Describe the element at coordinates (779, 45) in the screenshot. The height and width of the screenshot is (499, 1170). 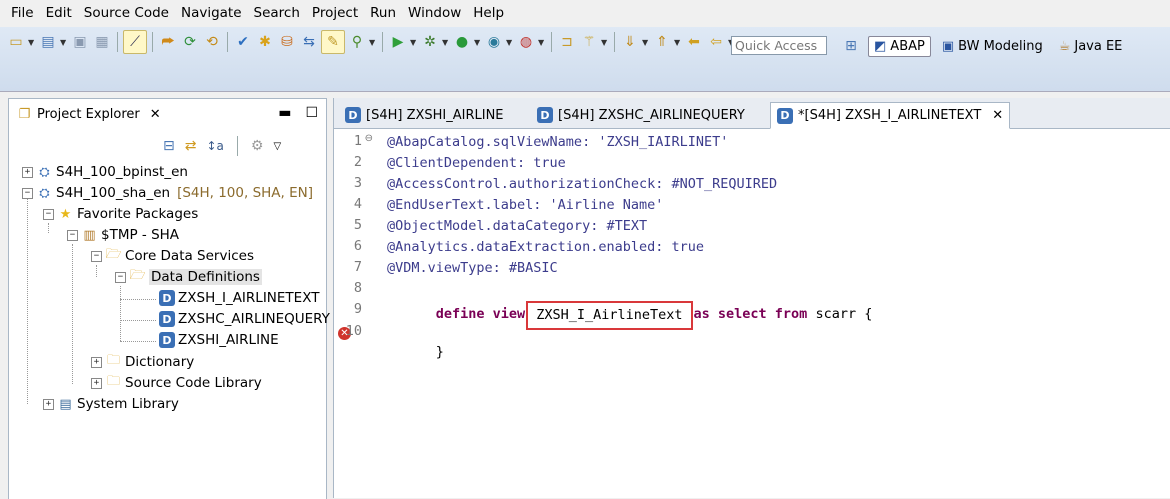
I see `quick-access-input: Quick Access` at that location.